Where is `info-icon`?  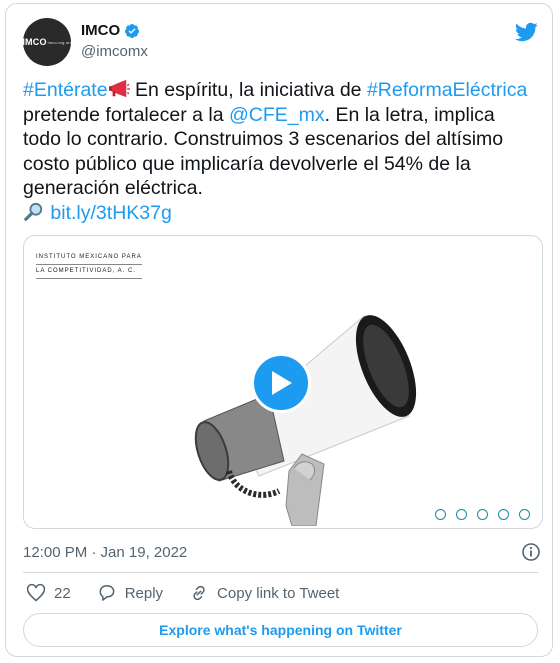
info-icon is located at coordinates (531, 552).